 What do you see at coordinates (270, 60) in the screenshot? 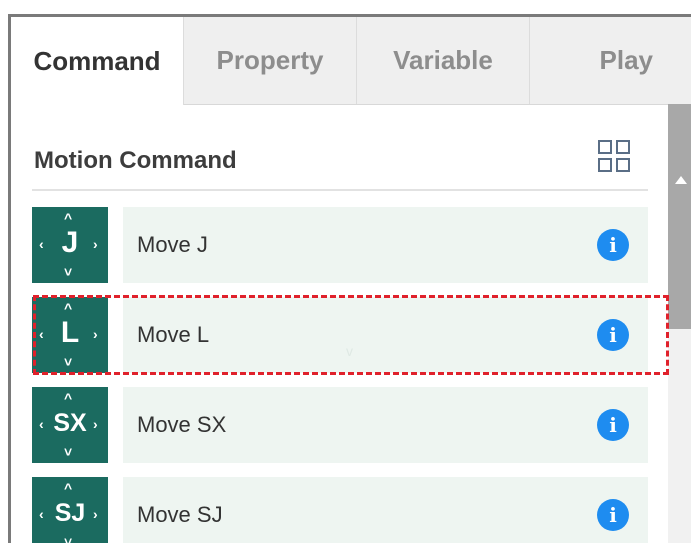
I see `tab-property: Property` at bounding box center [270, 60].